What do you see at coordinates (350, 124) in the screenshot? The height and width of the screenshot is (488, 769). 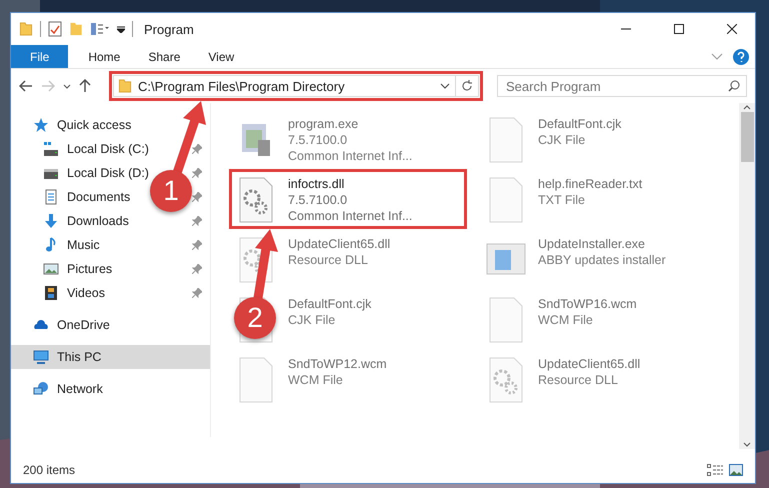 I see `file-name: program.exe` at bounding box center [350, 124].